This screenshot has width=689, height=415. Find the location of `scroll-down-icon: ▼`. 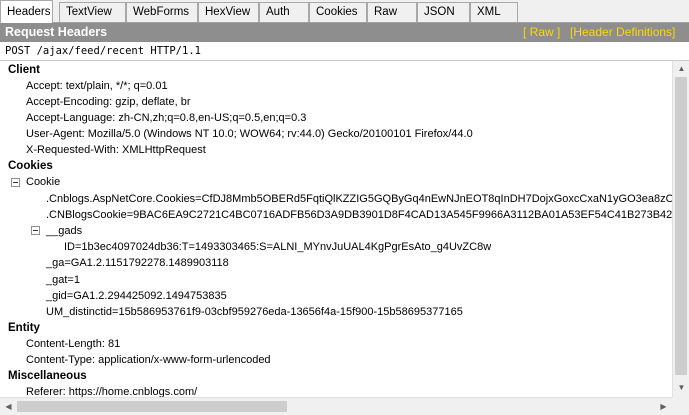

scroll-down-icon: ▼ is located at coordinates (681, 388).